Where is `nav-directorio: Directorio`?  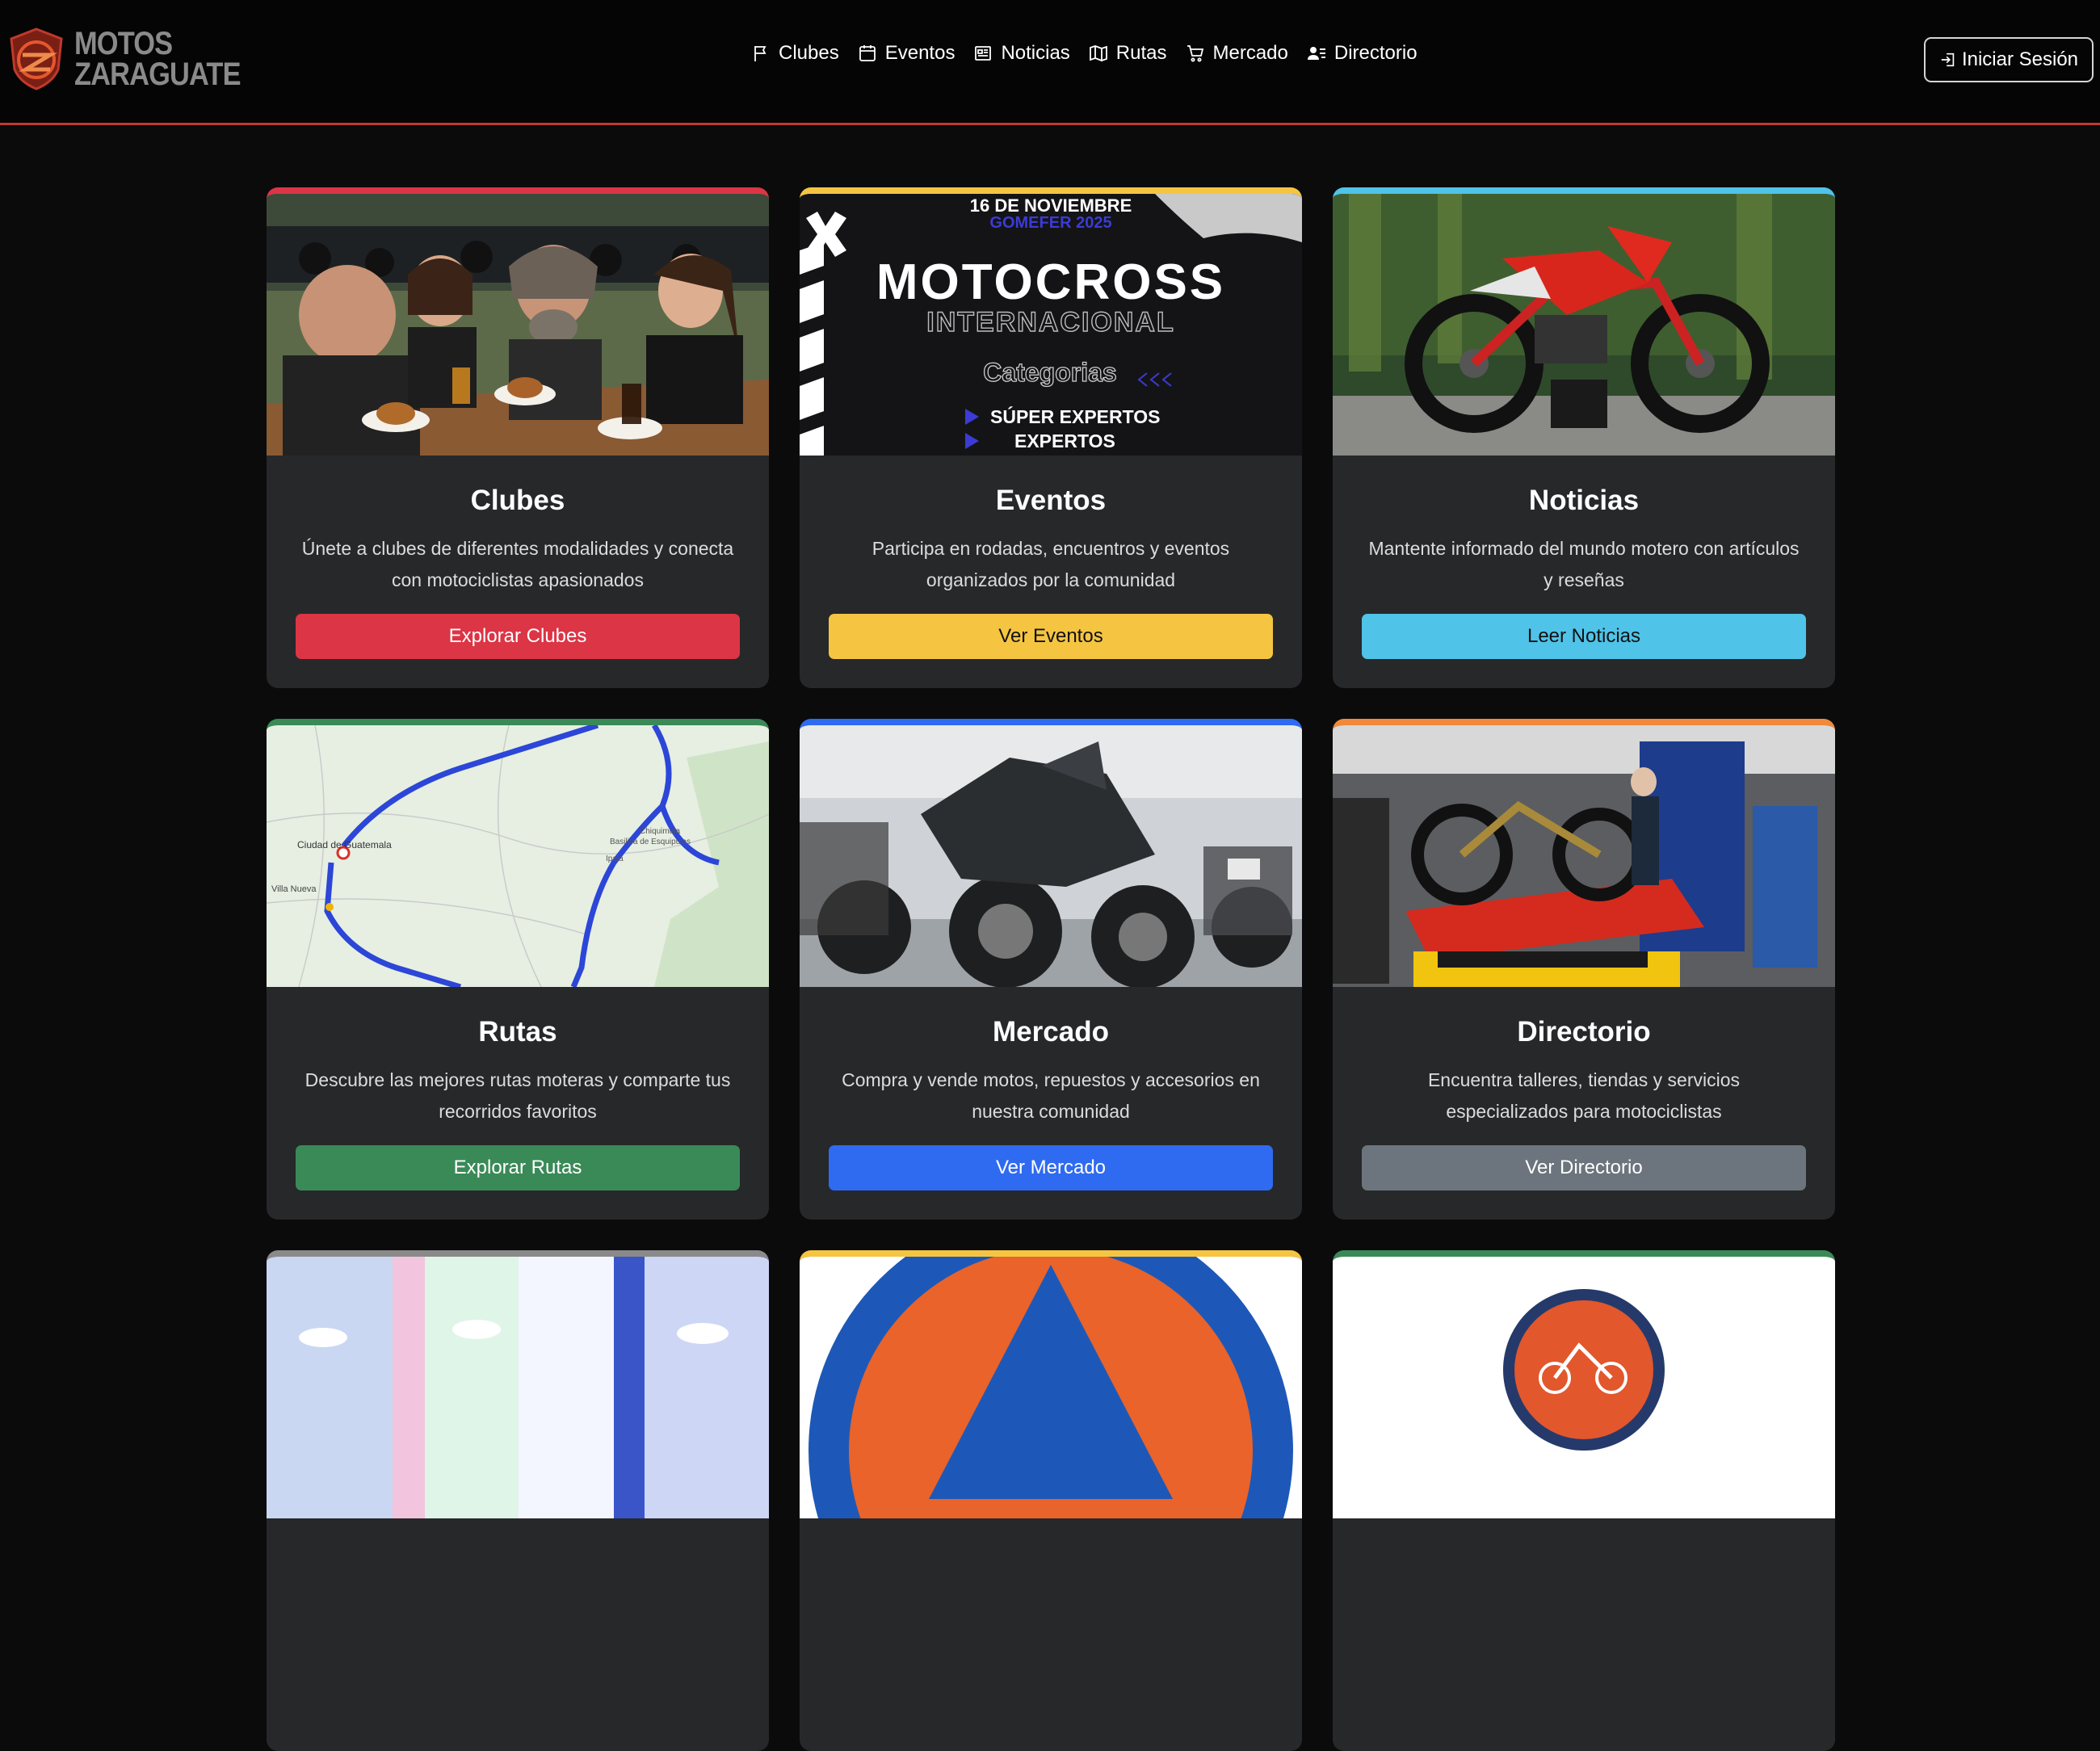
nav-directorio: Directorio is located at coordinates (1362, 53).